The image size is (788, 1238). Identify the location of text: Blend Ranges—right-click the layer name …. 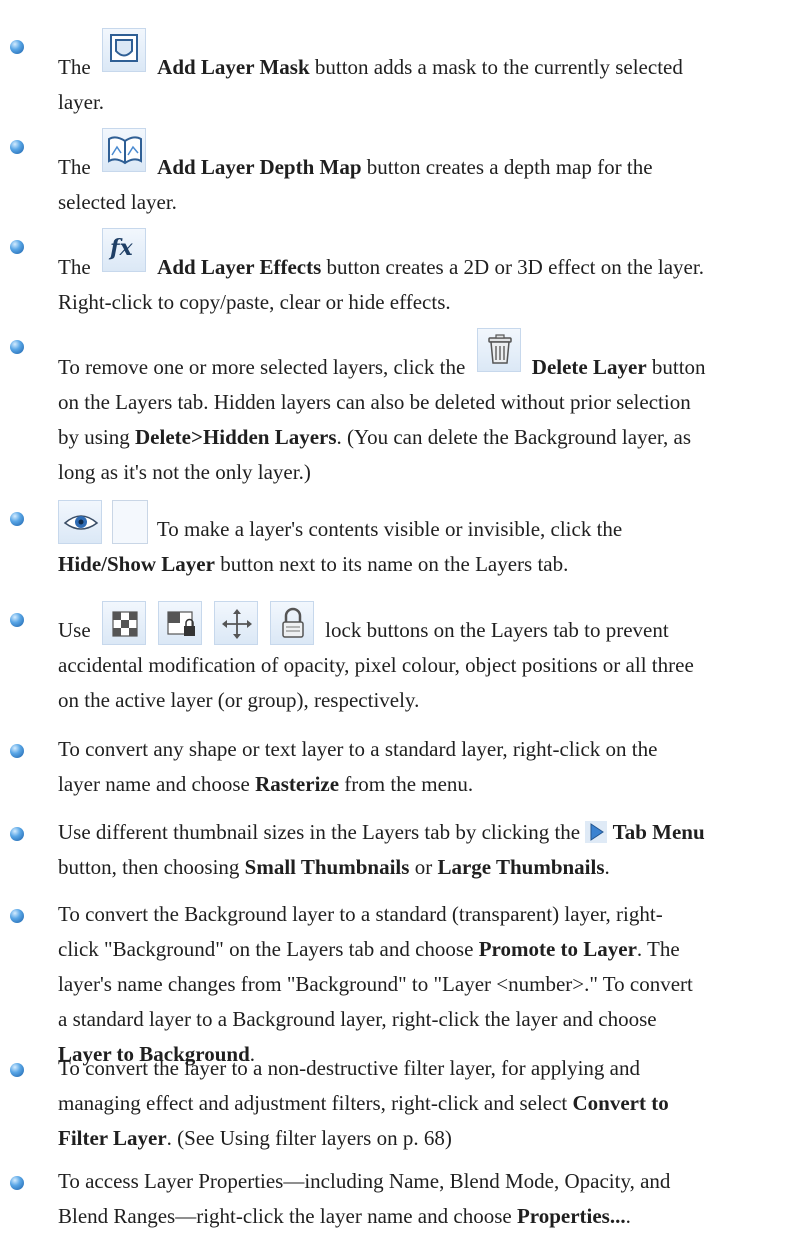
(285, 1216).